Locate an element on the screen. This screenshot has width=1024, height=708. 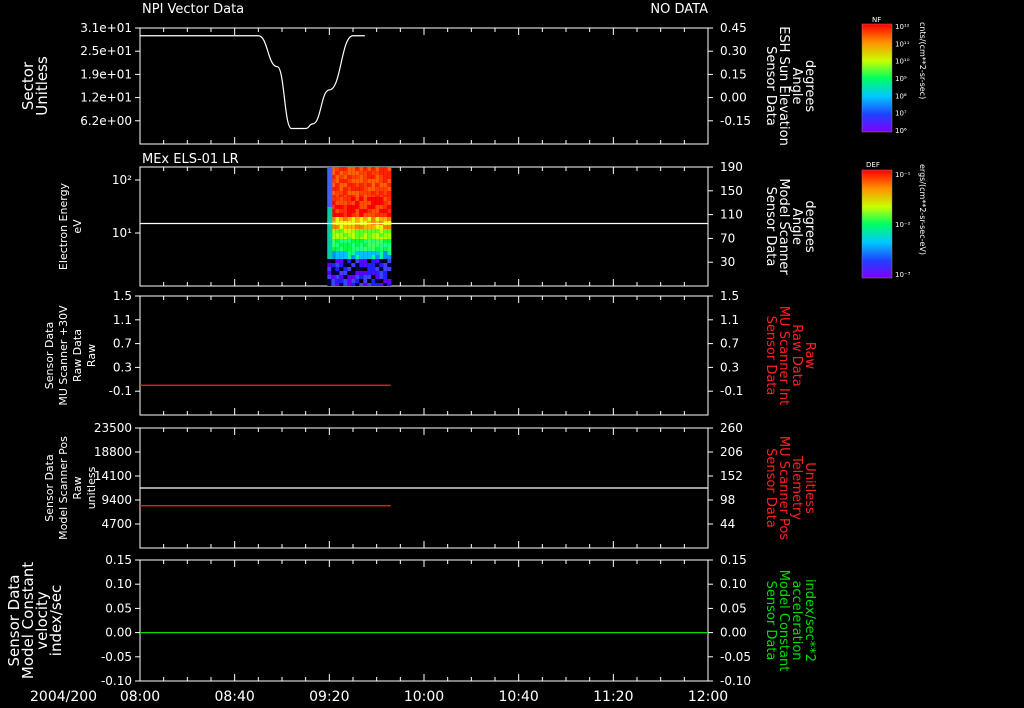
y2-tick-label: 1.5 is located at coordinates (729, 296).